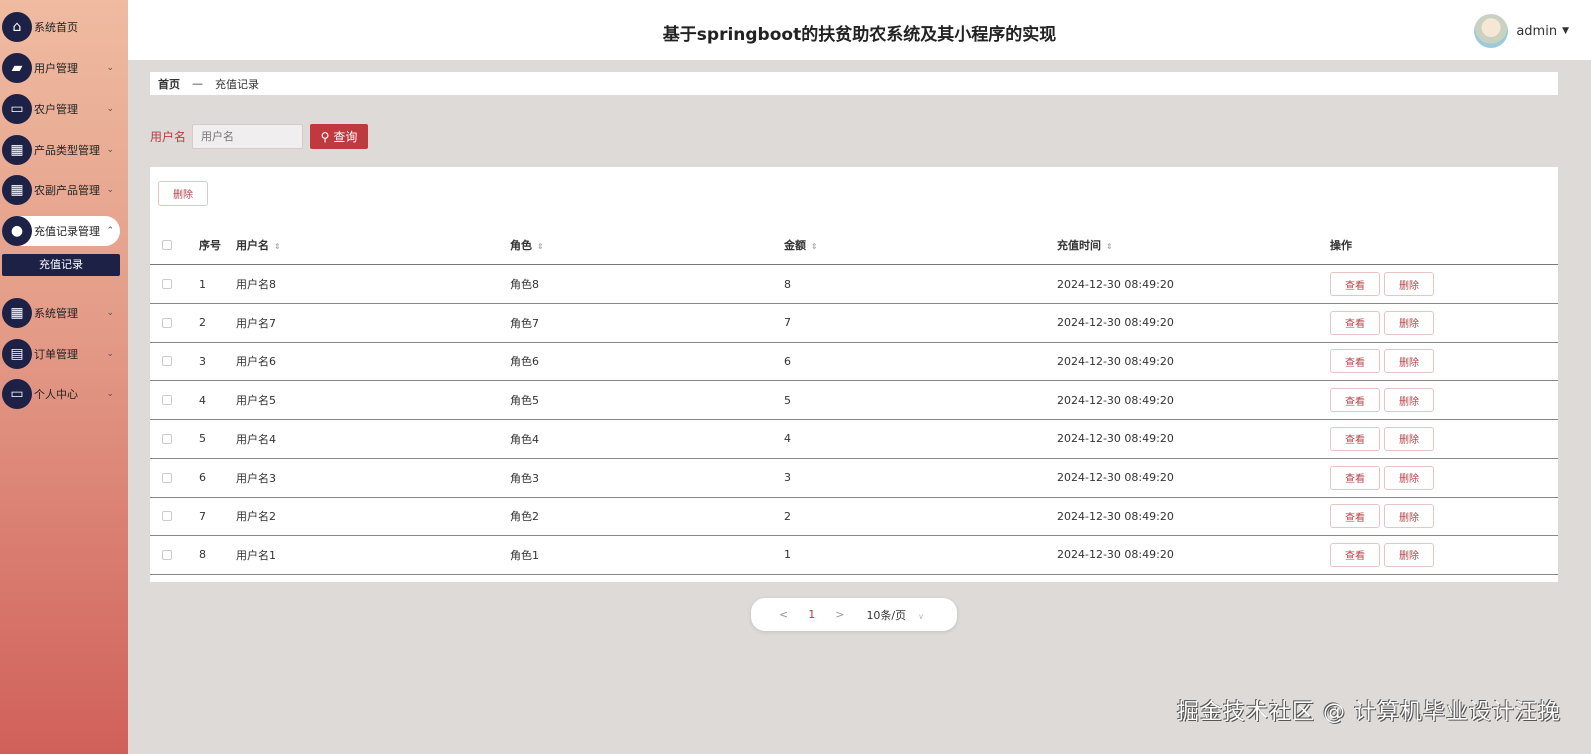 This screenshot has height=754, width=1591. I want to click on sidebar-item-label: 充值记录管理, so click(67, 231).